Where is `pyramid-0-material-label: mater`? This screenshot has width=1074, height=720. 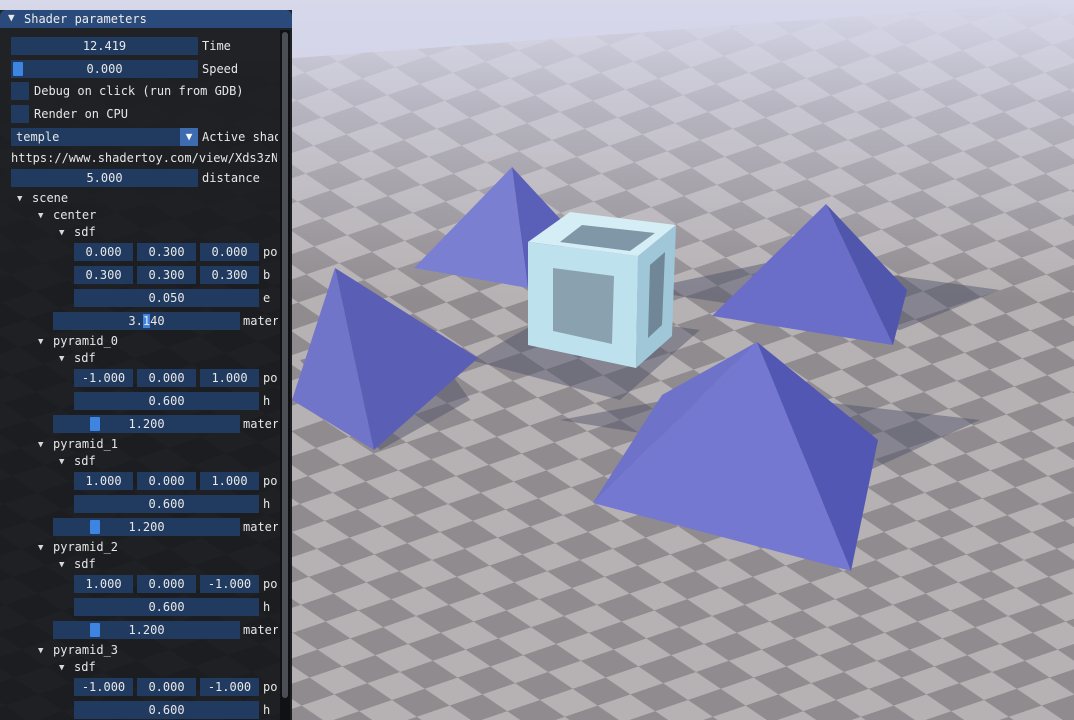 pyramid-0-material-label: mater is located at coordinates (260, 424).